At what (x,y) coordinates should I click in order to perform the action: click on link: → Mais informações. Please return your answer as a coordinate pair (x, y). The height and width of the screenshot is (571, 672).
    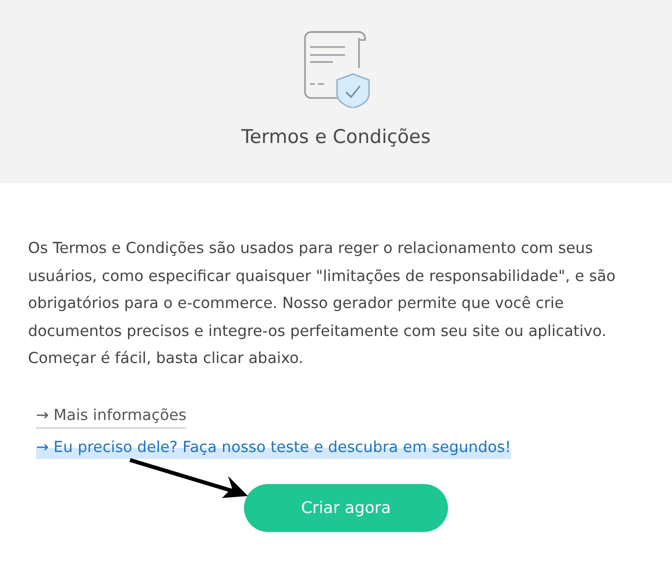
    Looking at the image, I should click on (111, 415).